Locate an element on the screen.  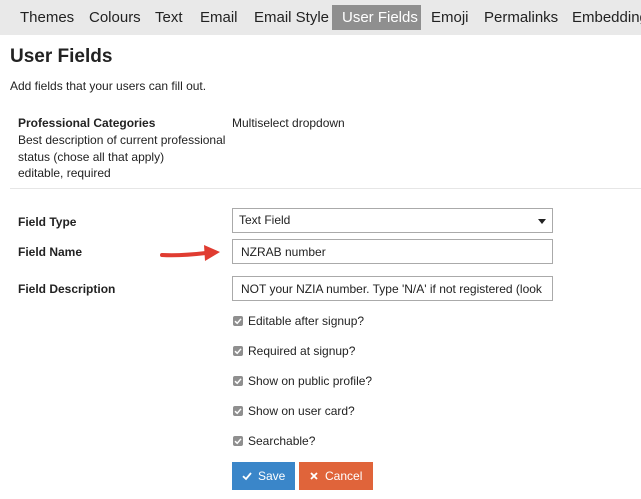
field-type-select: Text Field is located at coordinates (392, 220).